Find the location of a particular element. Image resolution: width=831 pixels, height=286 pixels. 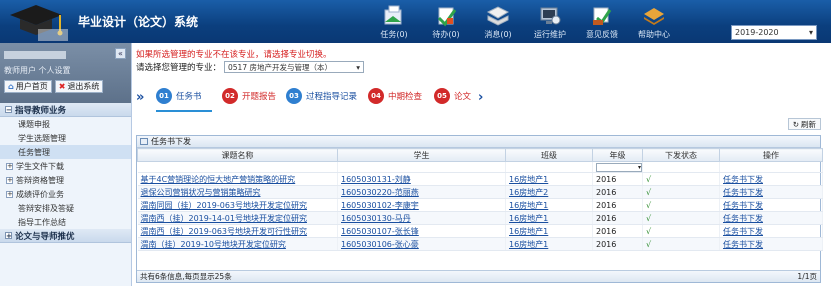

column-header-student: 学生 is located at coordinates (421, 155).